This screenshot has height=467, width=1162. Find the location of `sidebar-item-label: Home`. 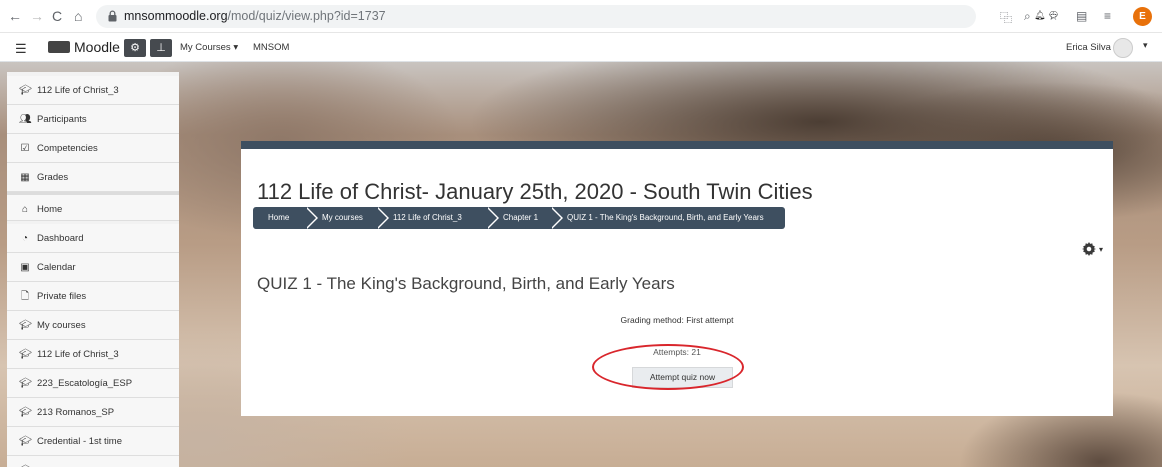

sidebar-item-label: Home is located at coordinates (50, 209).